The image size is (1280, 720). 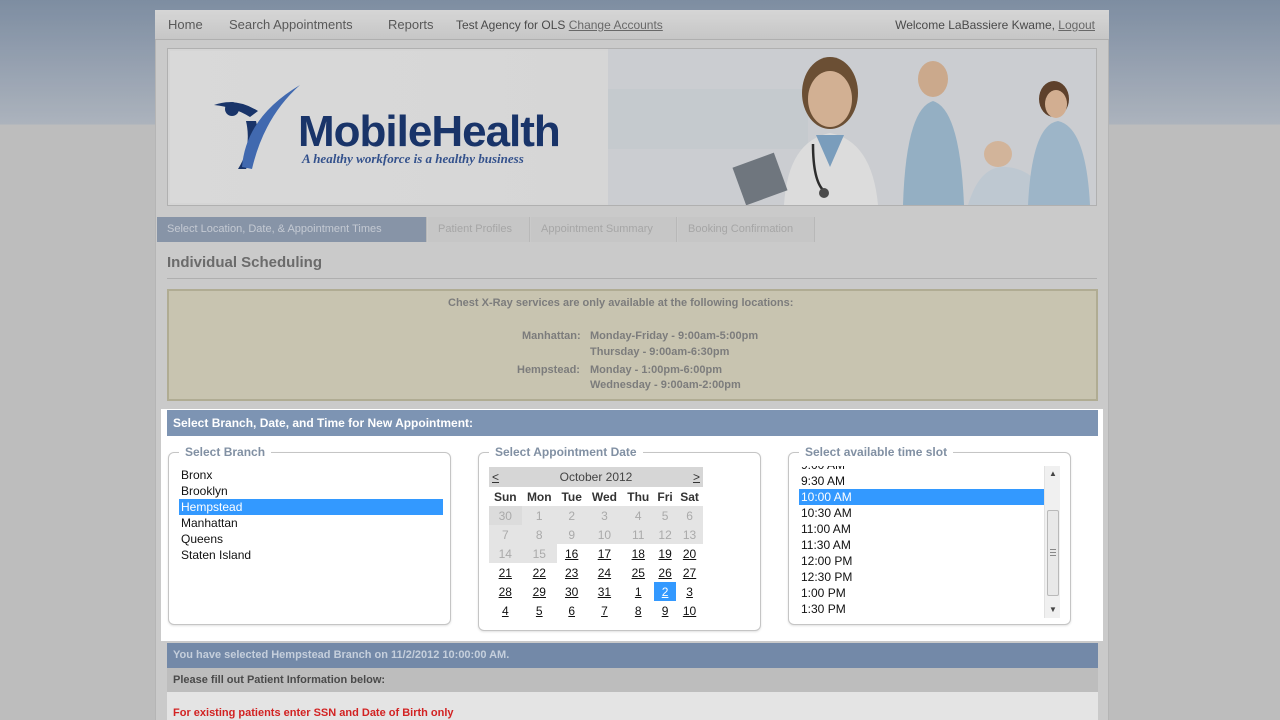 What do you see at coordinates (674, 336) in the screenshot?
I see `notice-manhattan-hours-1: Monday-Friday - 9:00am-5:00pm` at bounding box center [674, 336].